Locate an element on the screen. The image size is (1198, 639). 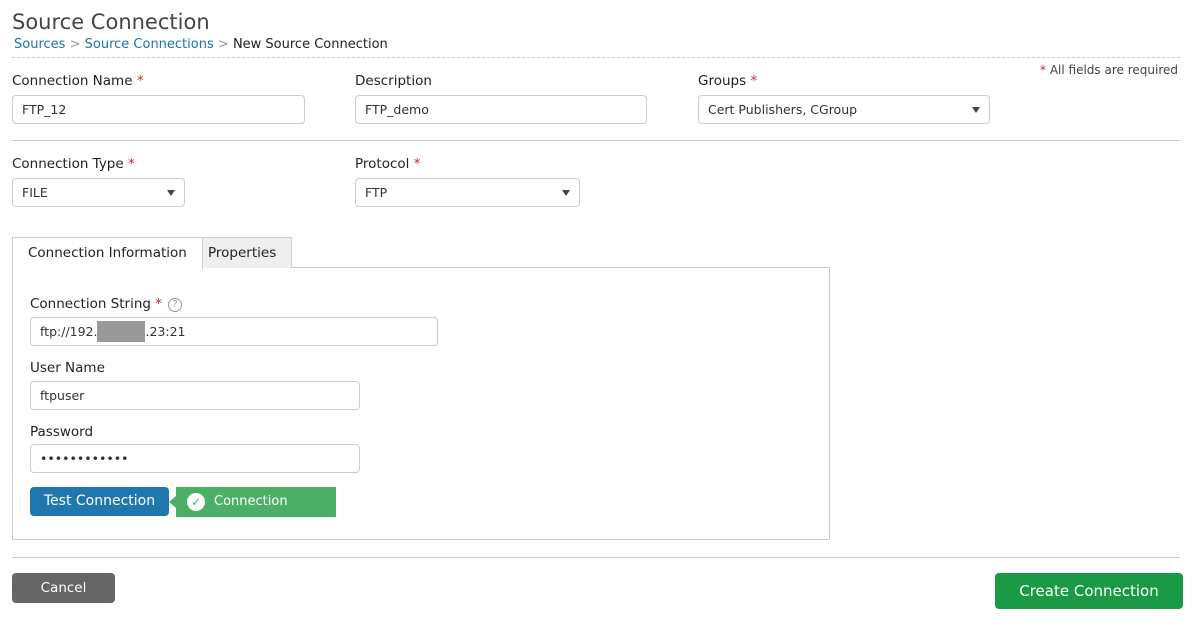
user-name-input: ftpuser is located at coordinates (195, 395).